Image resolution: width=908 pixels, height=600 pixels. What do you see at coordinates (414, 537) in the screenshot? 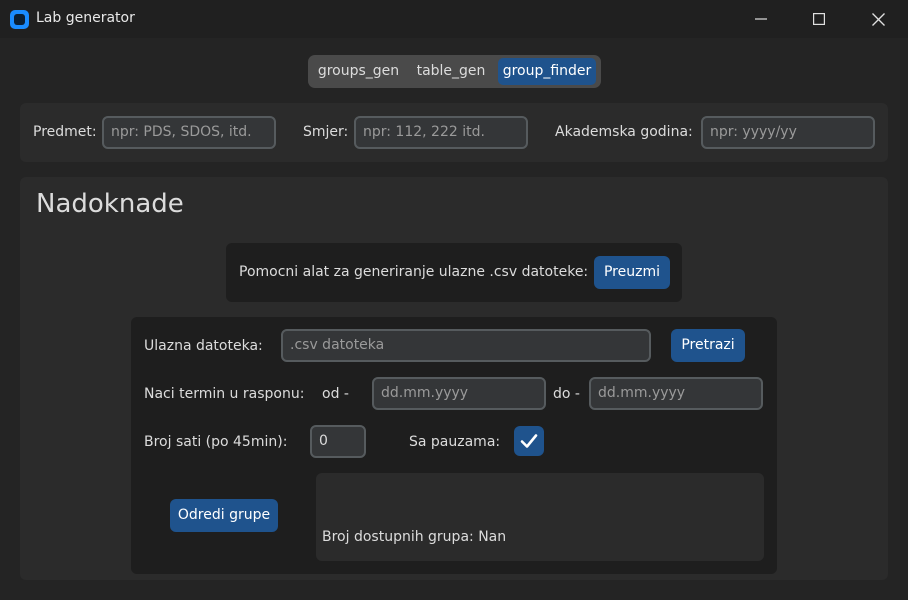
I see `group-count-text: Broj dostupnih grupa: Nan` at bounding box center [414, 537].